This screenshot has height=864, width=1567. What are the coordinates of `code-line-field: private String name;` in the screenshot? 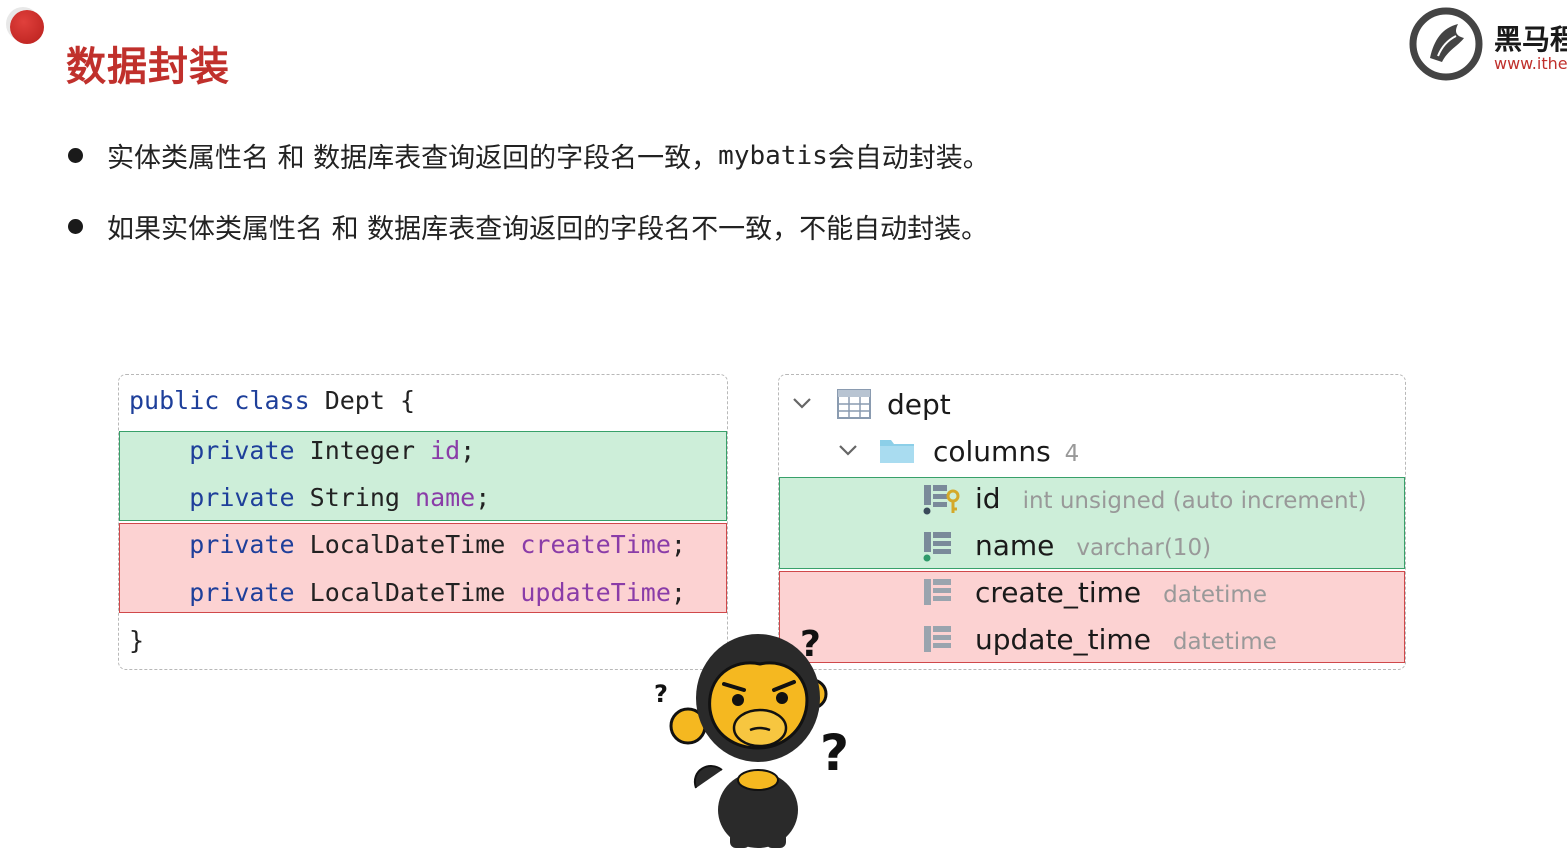 It's located at (423, 498).